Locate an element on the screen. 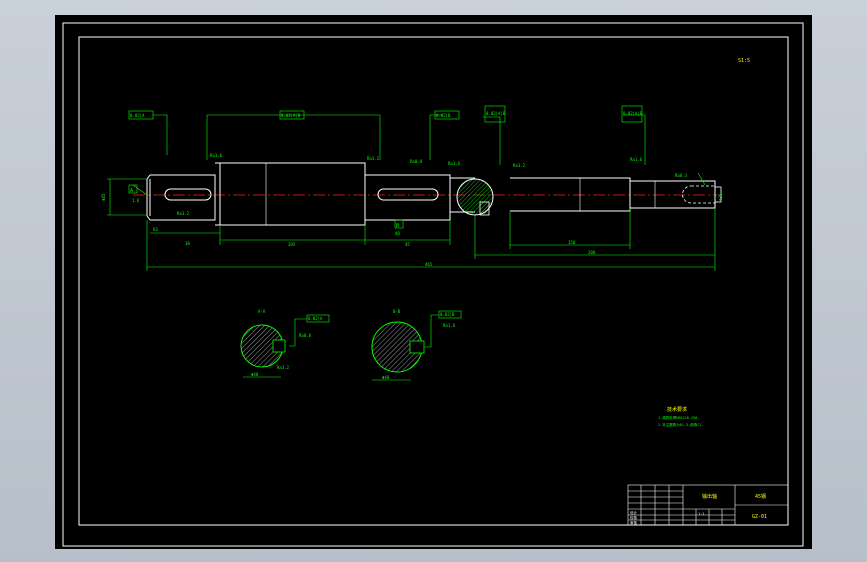  tech-requirements: 技术要求 1.调质处理HBS220-250. 2.未注圆角为R1.5,倒角C1. is located at coordinates (681, 416).